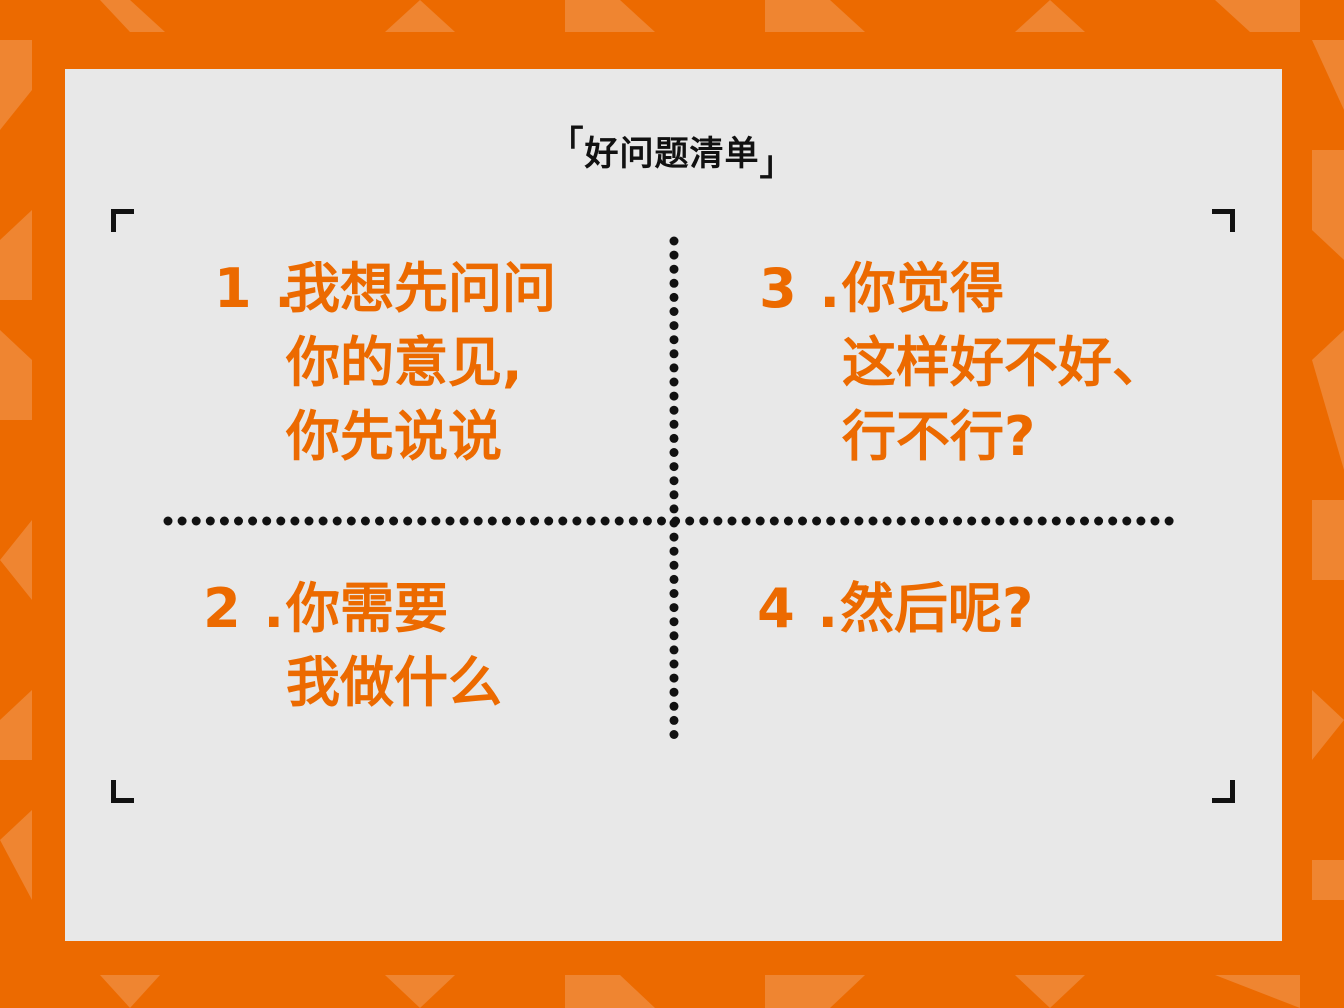 The image size is (1344, 1008). What do you see at coordinates (937, 608) in the screenshot?
I see `question-4-text-1: 然后呢?` at bounding box center [937, 608].